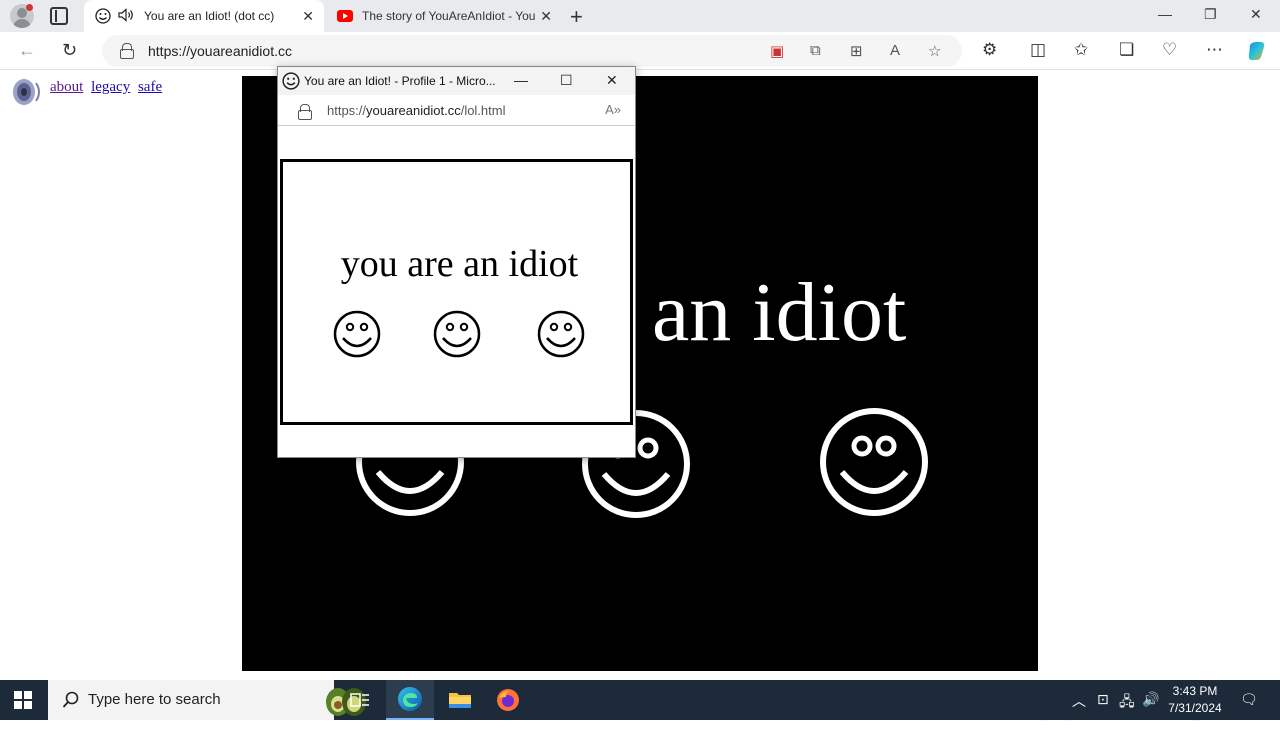  Describe the element at coordinates (29, 7) in the screenshot. I see `notification-dot` at that location.